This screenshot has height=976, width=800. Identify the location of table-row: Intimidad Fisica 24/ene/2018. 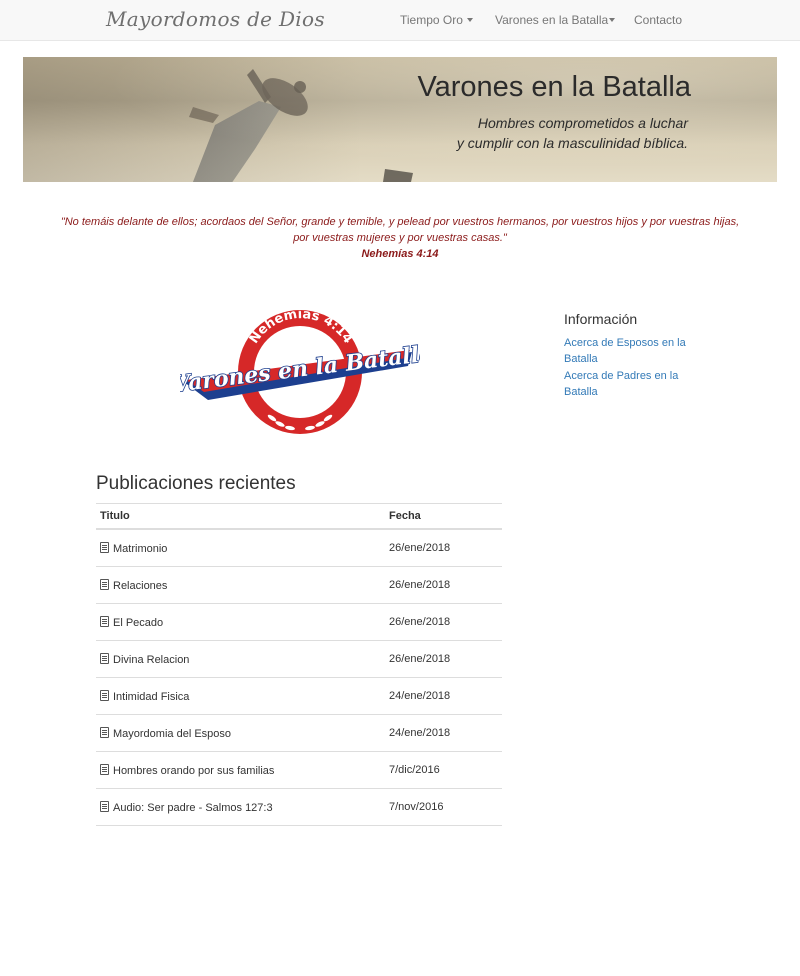
(299, 696).